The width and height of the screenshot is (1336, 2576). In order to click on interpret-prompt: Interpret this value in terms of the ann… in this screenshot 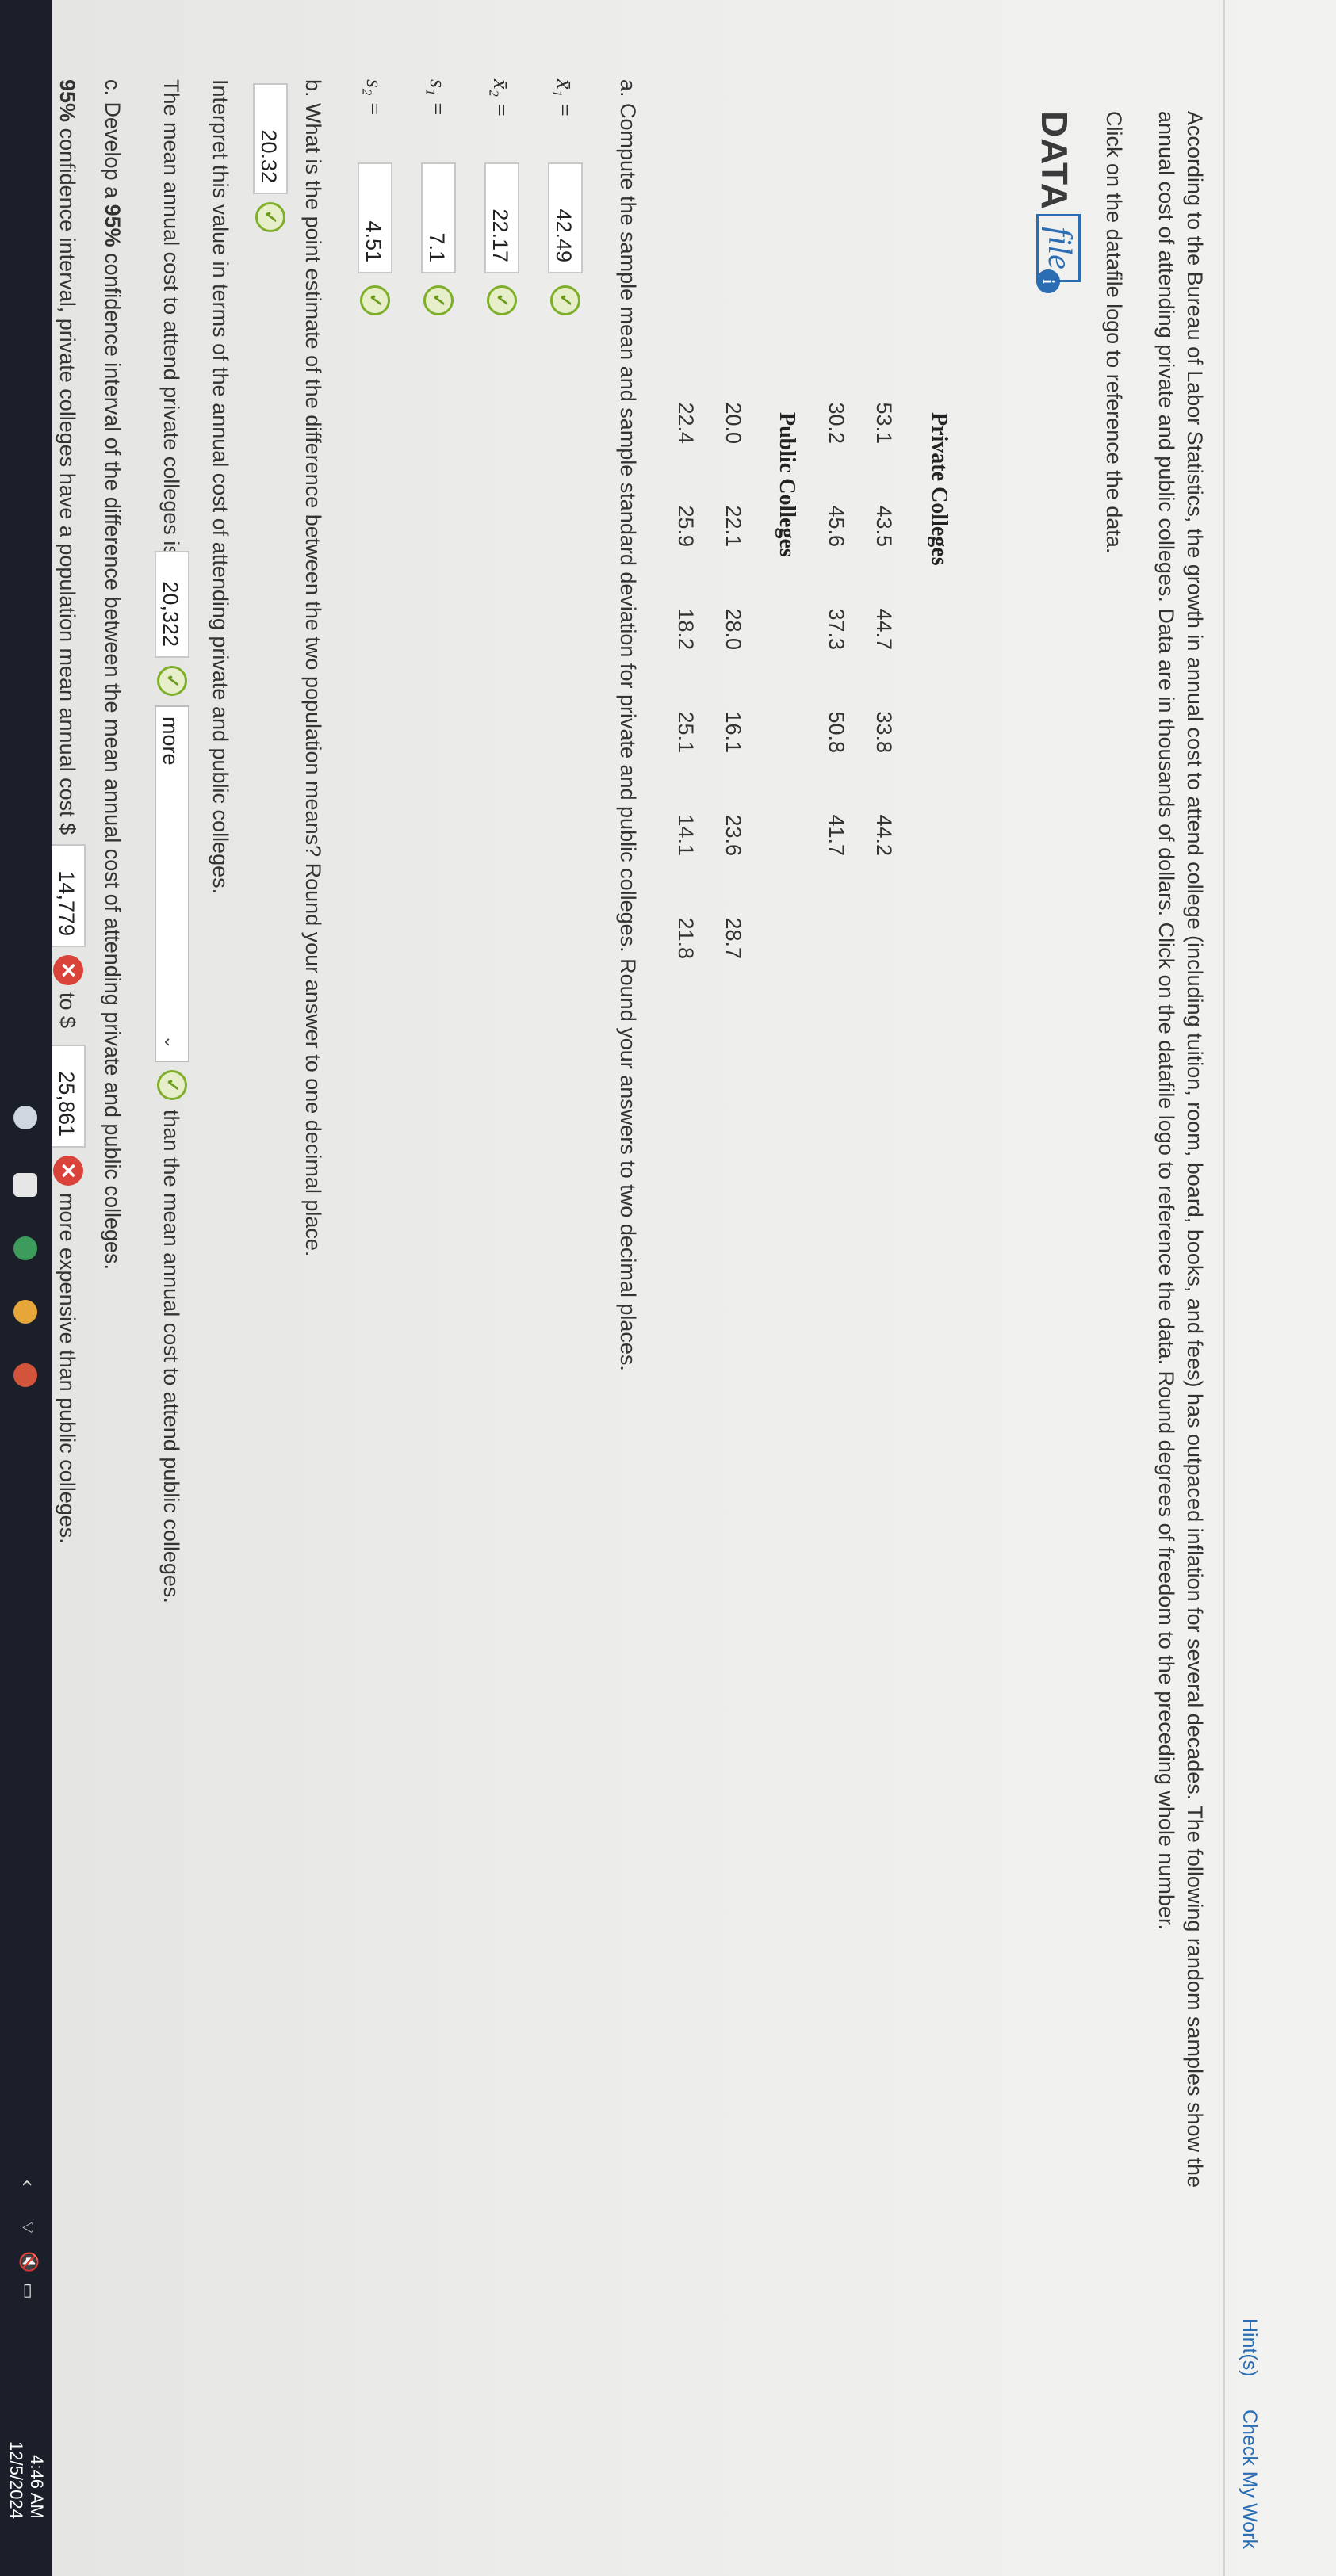, I will do `click(221, 487)`.